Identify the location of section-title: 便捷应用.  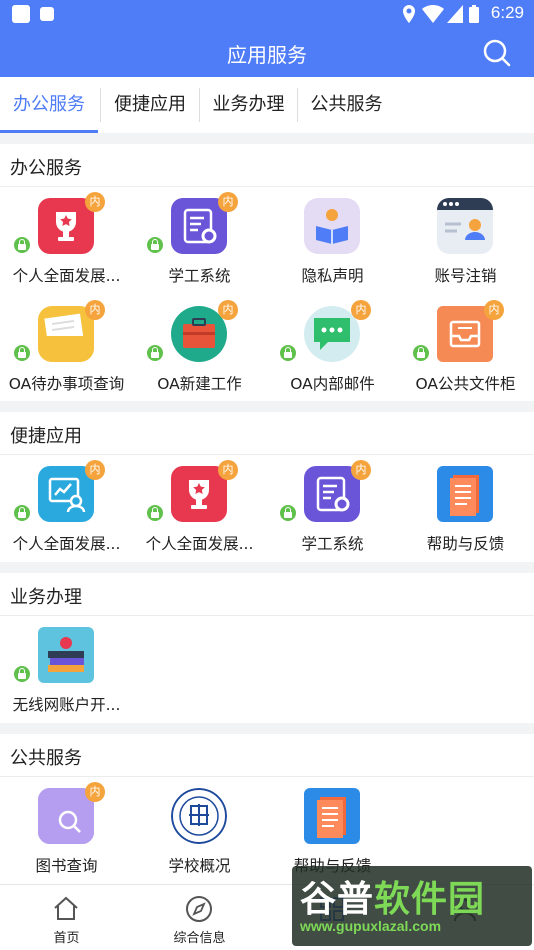
(46, 436).